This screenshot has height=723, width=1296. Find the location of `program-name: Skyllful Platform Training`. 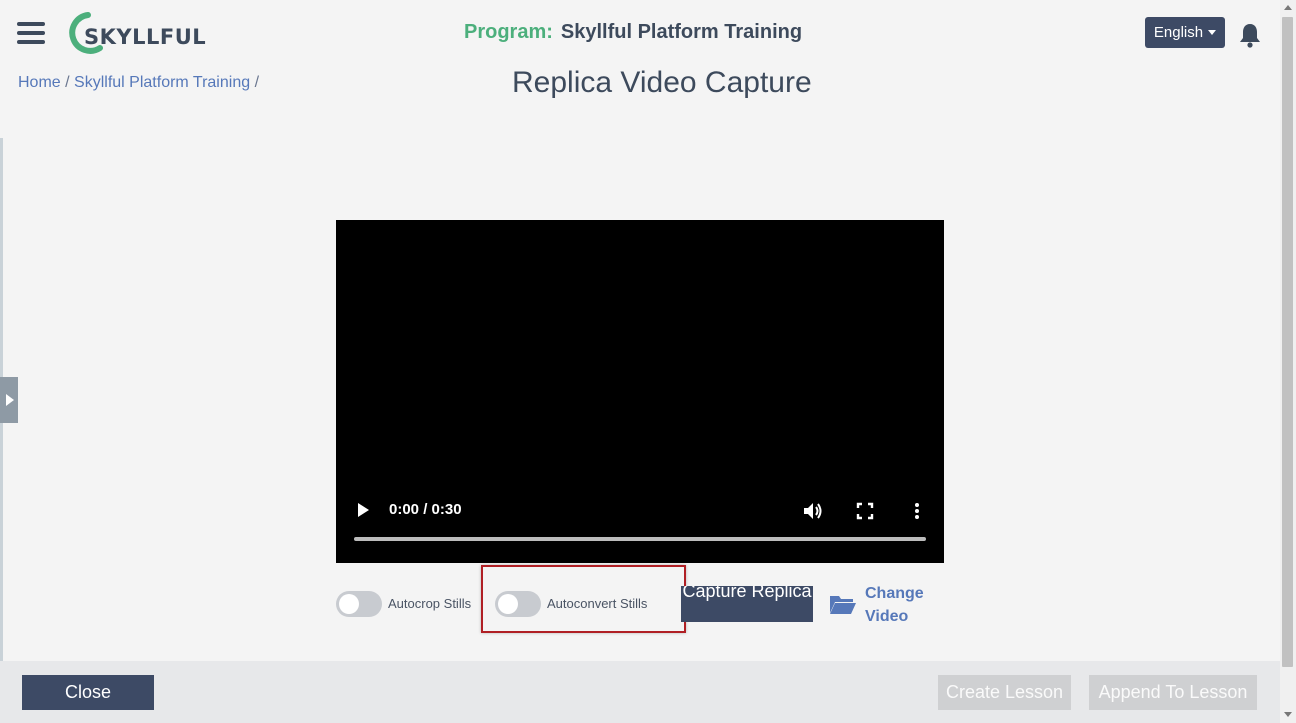

program-name: Skyllful Platform Training is located at coordinates (681, 32).